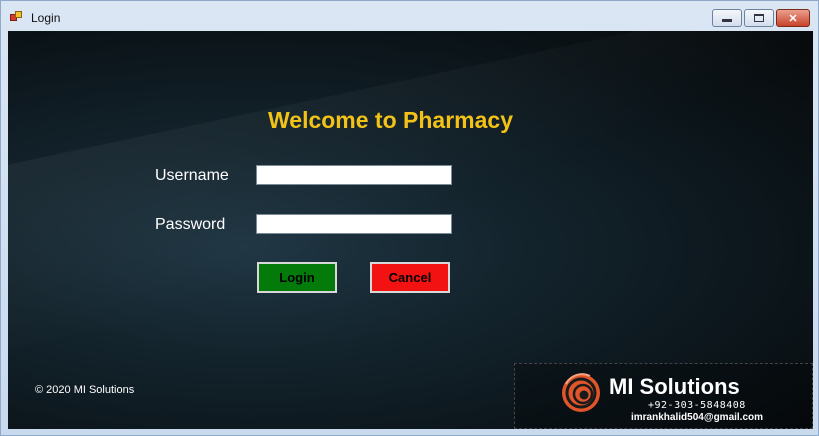  What do you see at coordinates (354, 175) in the screenshot?
I see `username-input` at bounding box center [354, 175].